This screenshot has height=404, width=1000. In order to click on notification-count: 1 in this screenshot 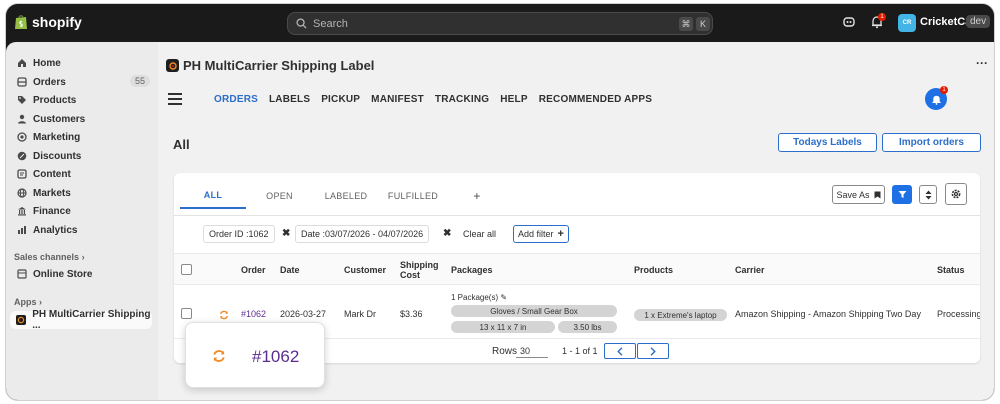, I will do `click(882, 17)`.